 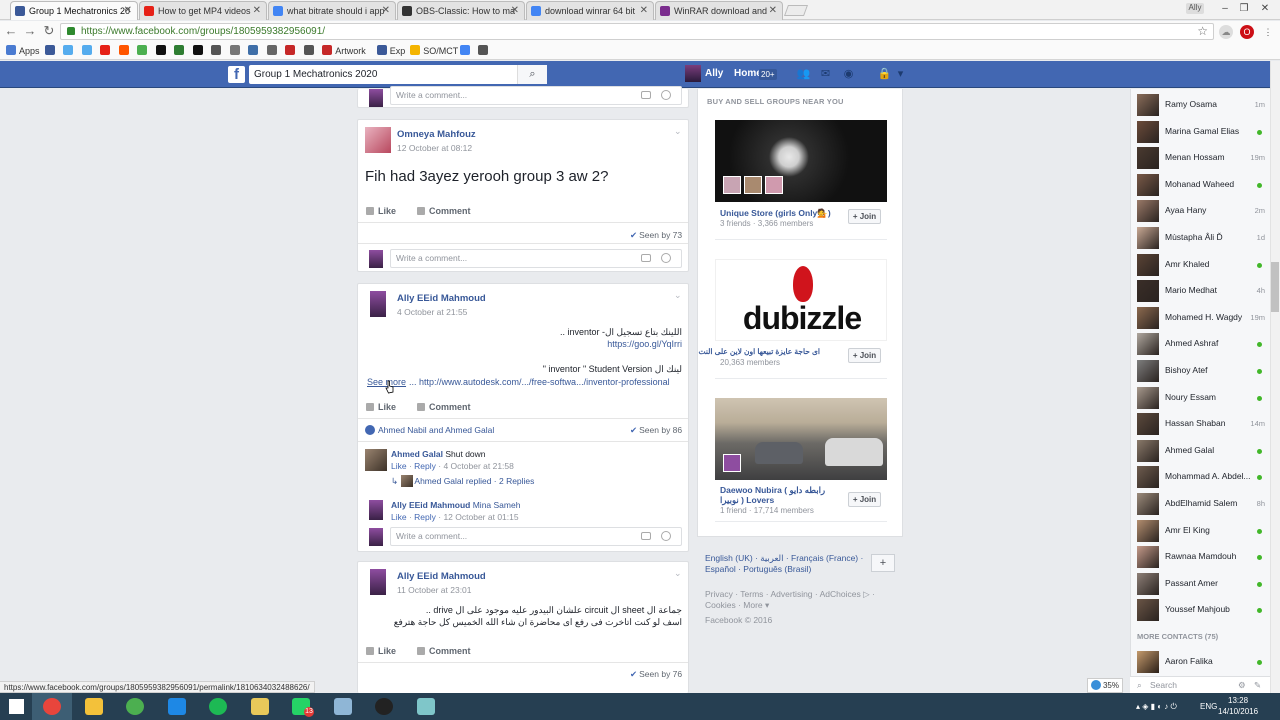 I want to click on bookmark-star-icon: ☆, so click(x=1202, y=31).